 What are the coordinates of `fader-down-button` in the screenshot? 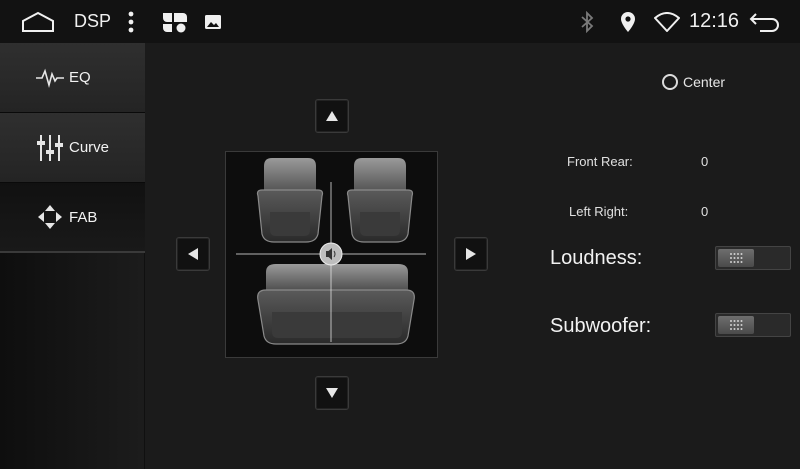 It's located at (332, 393).